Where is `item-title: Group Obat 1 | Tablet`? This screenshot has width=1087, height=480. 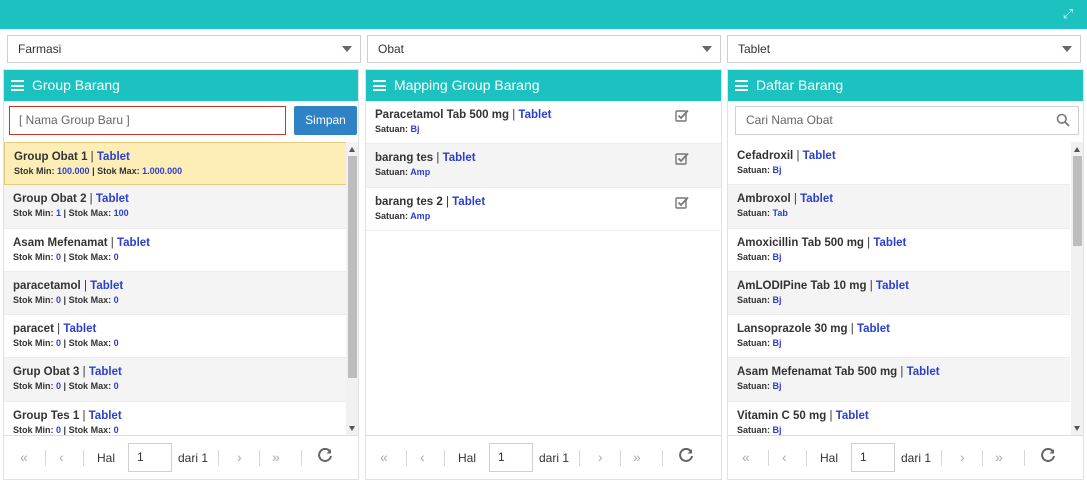 item-title: Group Obat 1 | Tablet is located at coordinates (176, 157).